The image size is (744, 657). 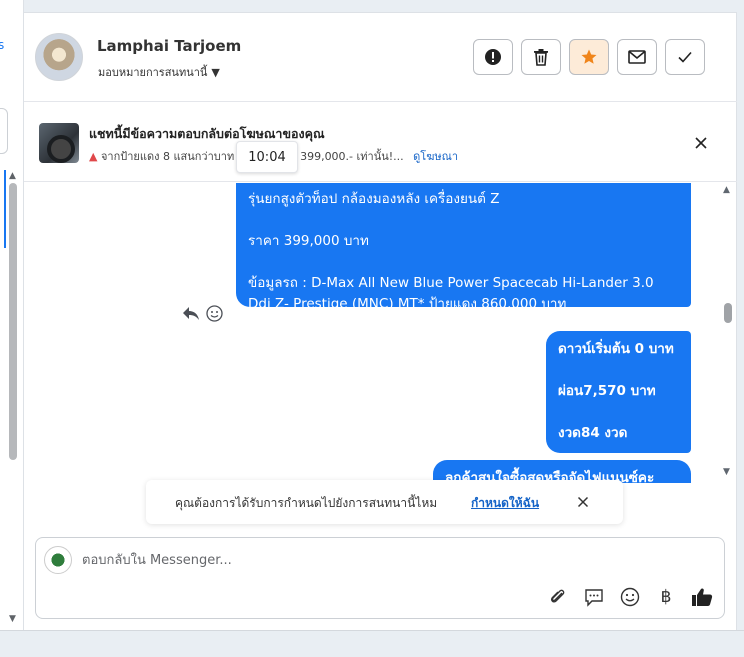 I want to click on speech-bubble-icon, so click(x=594, y=598).